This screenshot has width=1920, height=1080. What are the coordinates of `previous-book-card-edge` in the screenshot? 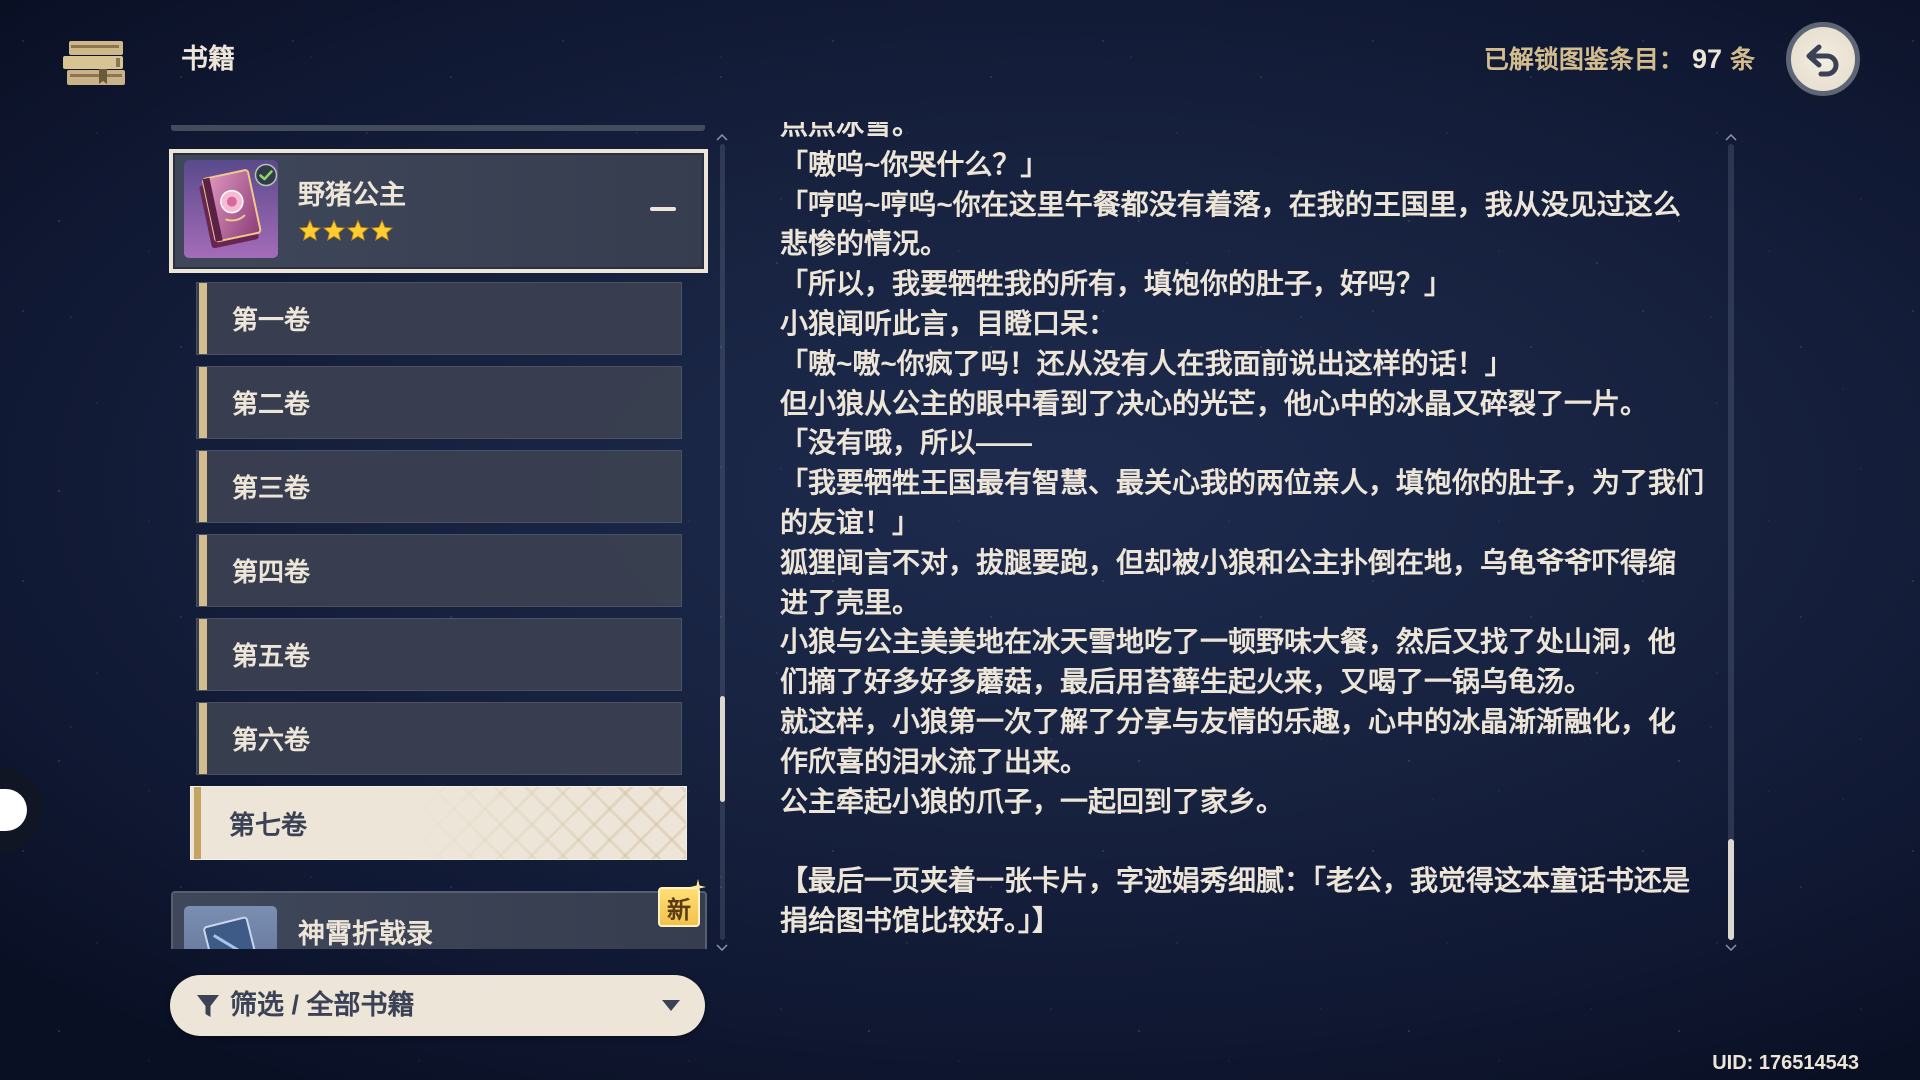 It's located at (438, 128).